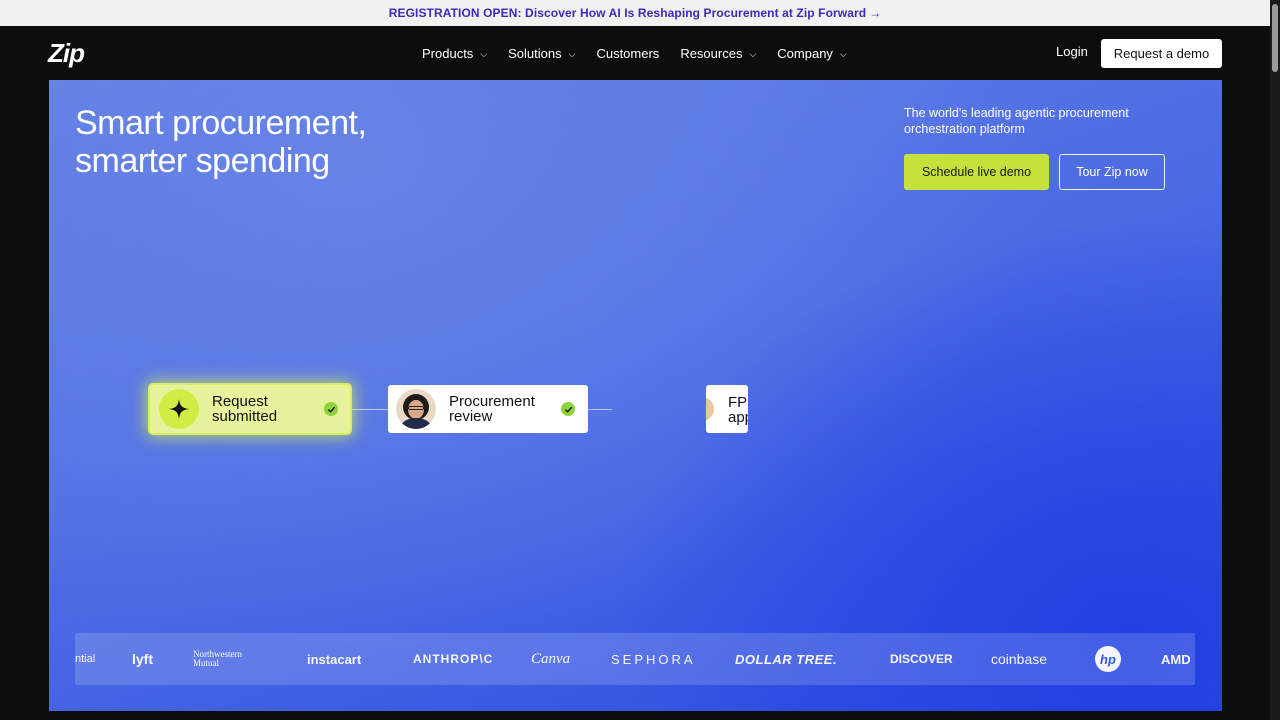 The width and height of the screenshot is (1280, 720). I want to click on request-demo-button: Request a demo, so click(1161, 53).